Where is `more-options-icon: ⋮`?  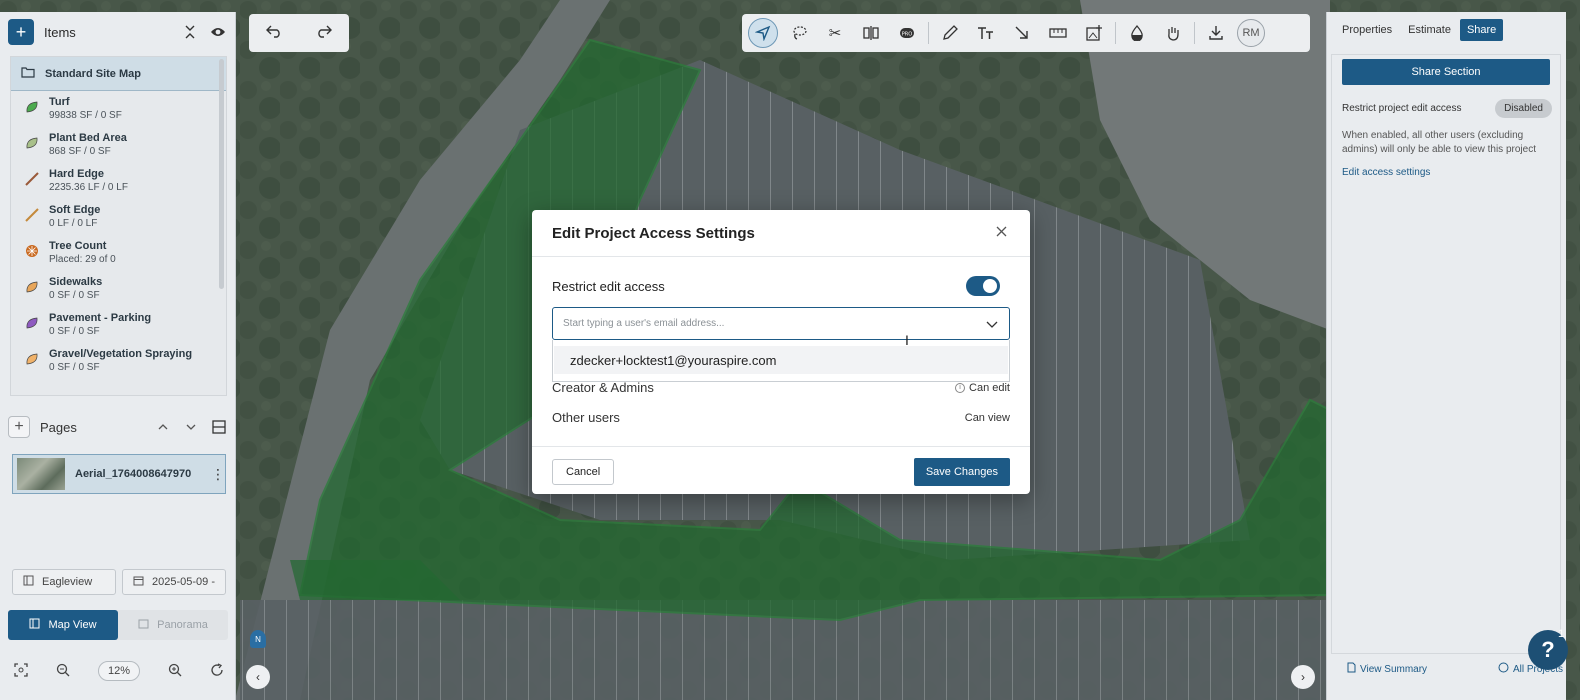
more-options-icon: ⋮ is located at coordinates (218, 474).